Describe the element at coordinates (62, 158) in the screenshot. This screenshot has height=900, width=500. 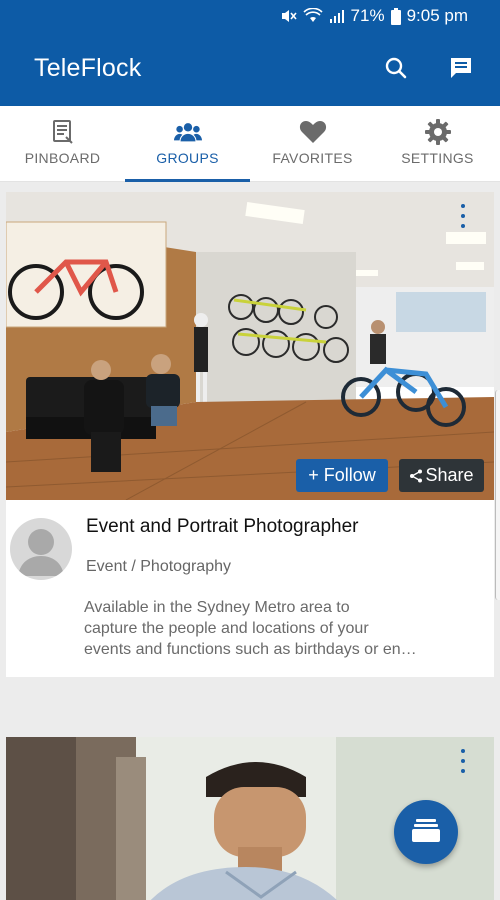
I see `tab-label: PINBOARD` at that location.